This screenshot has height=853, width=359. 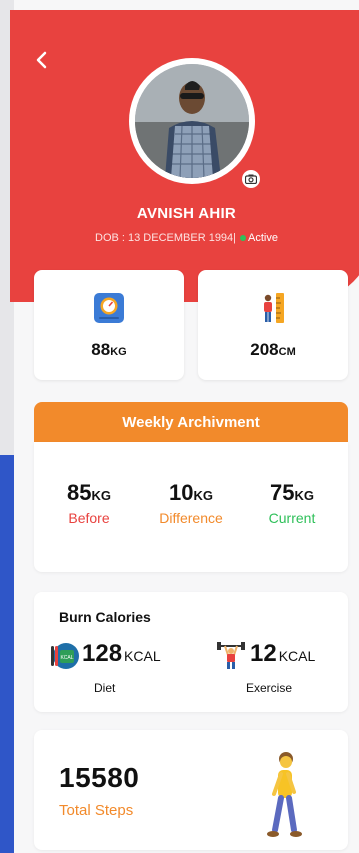 What do you see at coordinates (191, 503) in the screenshot?
I see `difference-stat: 10KG Difference` at bounding box center [191, 503].